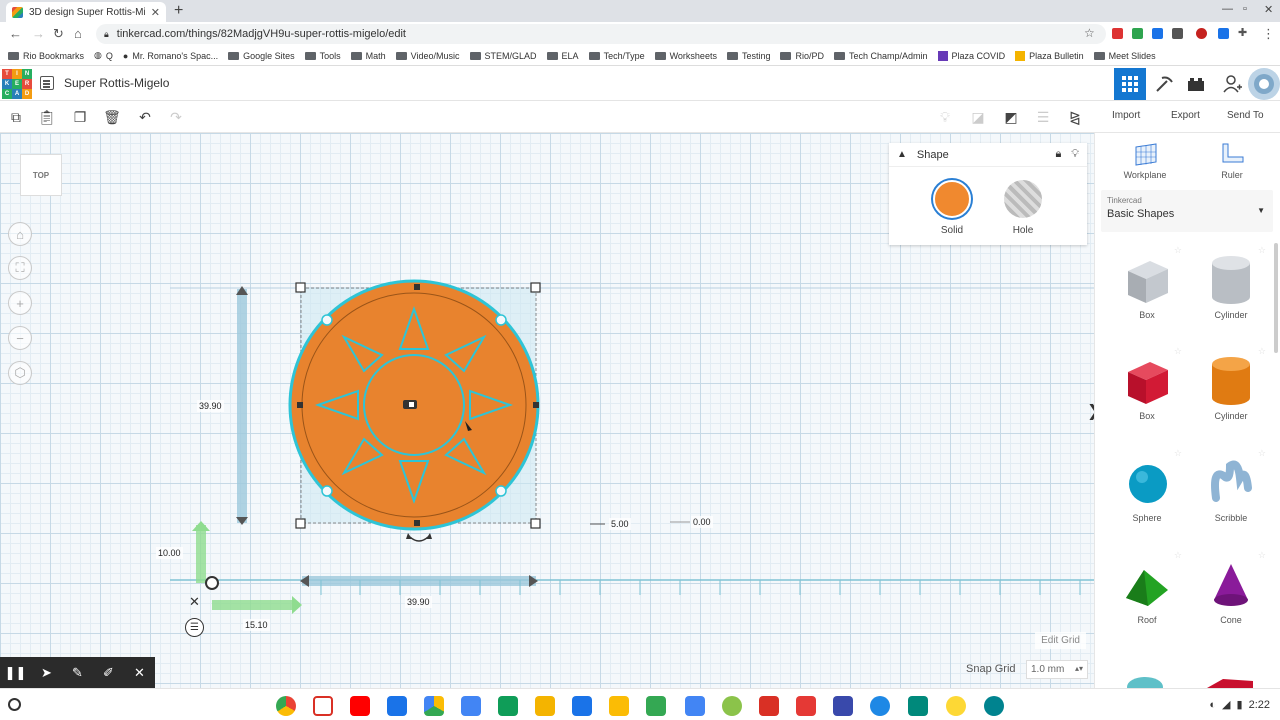 Image resolution: width=1280 pixels, height=720 pixels. I want to click on zoom-in-icon: +, so click(20, 303).